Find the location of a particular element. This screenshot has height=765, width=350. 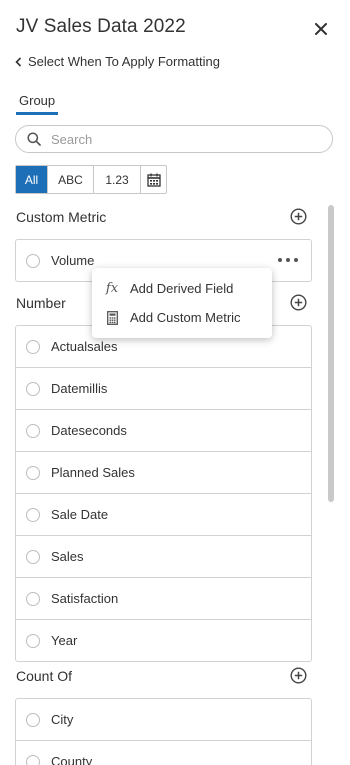

filter-text-button: ABC is located at coordinates (71, 179).